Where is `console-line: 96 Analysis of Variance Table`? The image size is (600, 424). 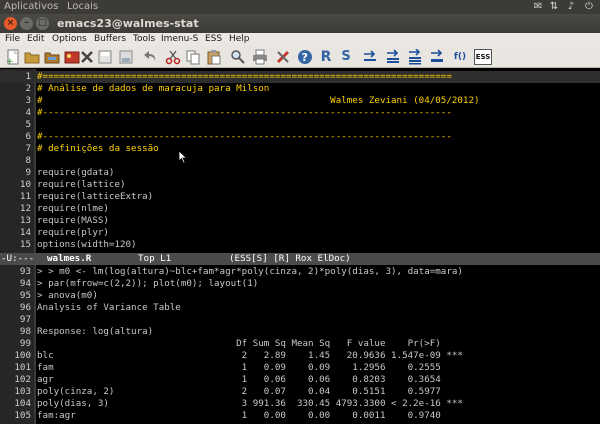 console-line: 96 Analysis of Variance Table is located at coordinates (300, 308).